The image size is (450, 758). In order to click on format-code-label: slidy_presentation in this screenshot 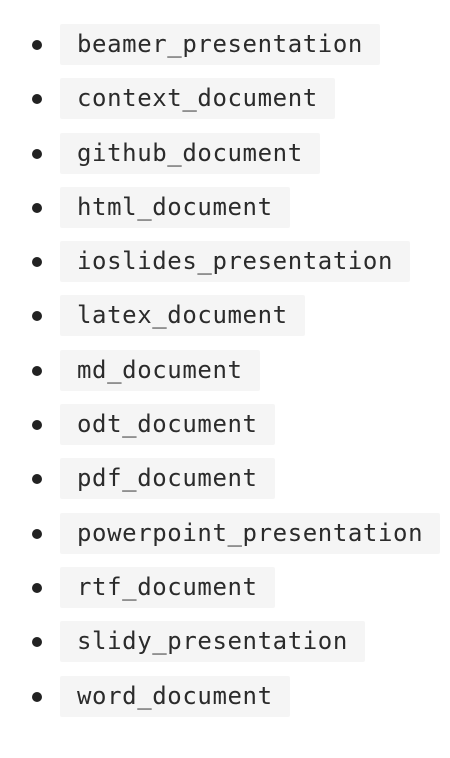, I will do `click(212, 642)`.